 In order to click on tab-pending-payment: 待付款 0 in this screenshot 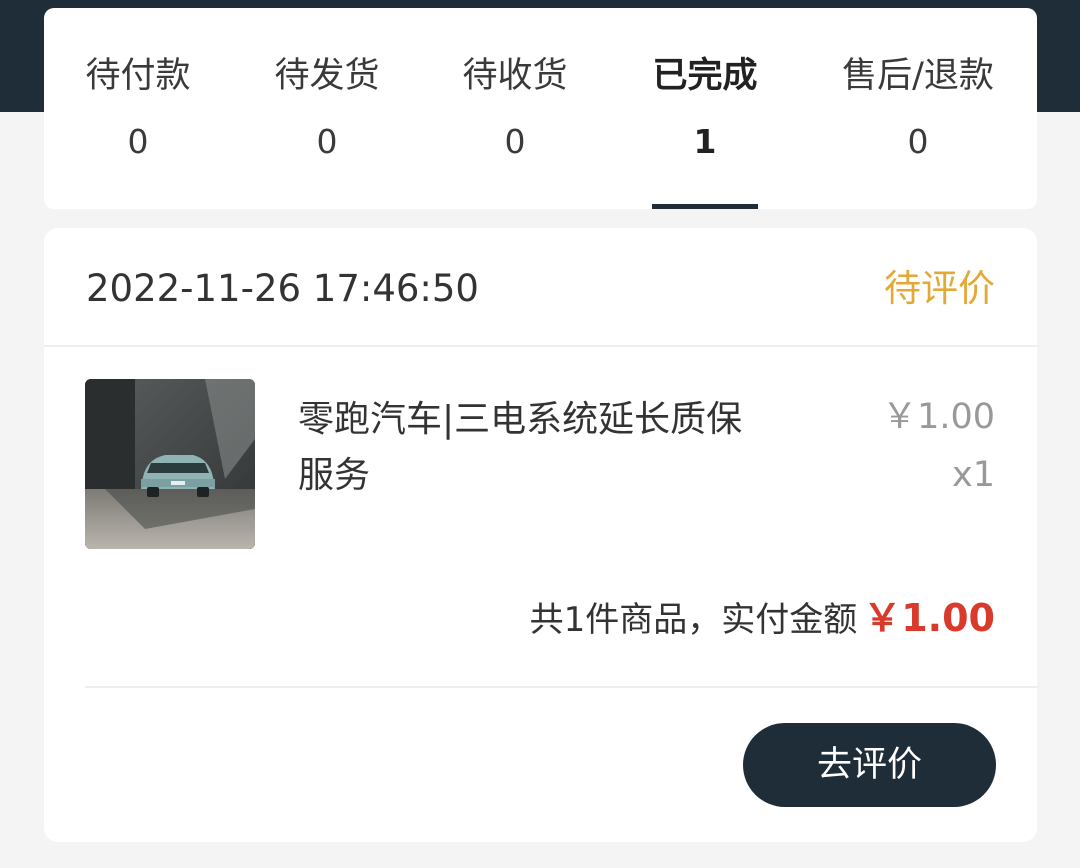, I will do `click(138, 108)`.